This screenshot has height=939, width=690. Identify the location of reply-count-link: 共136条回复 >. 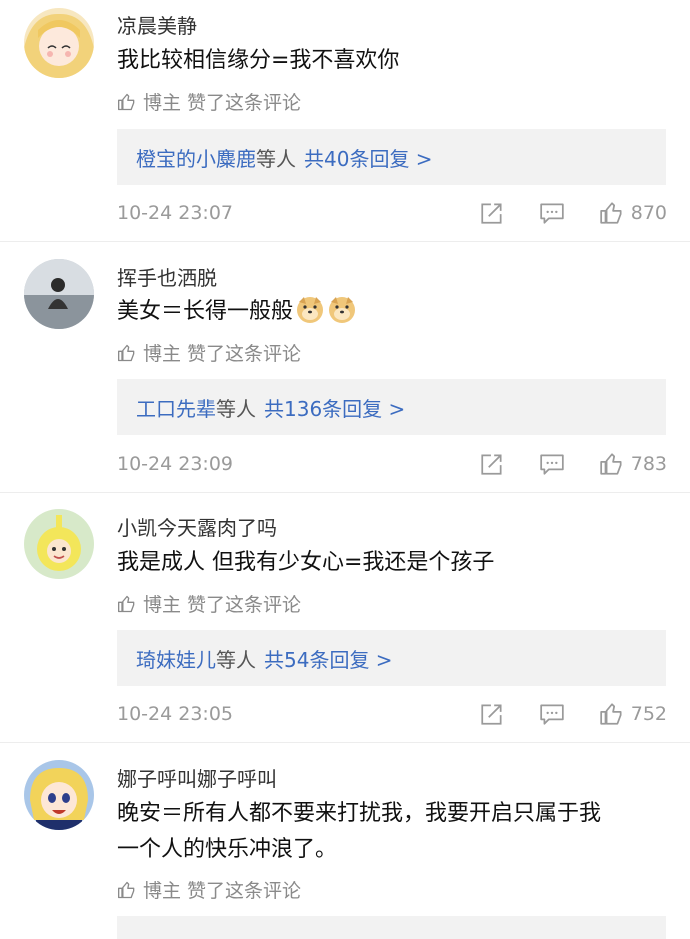
(334, 407).